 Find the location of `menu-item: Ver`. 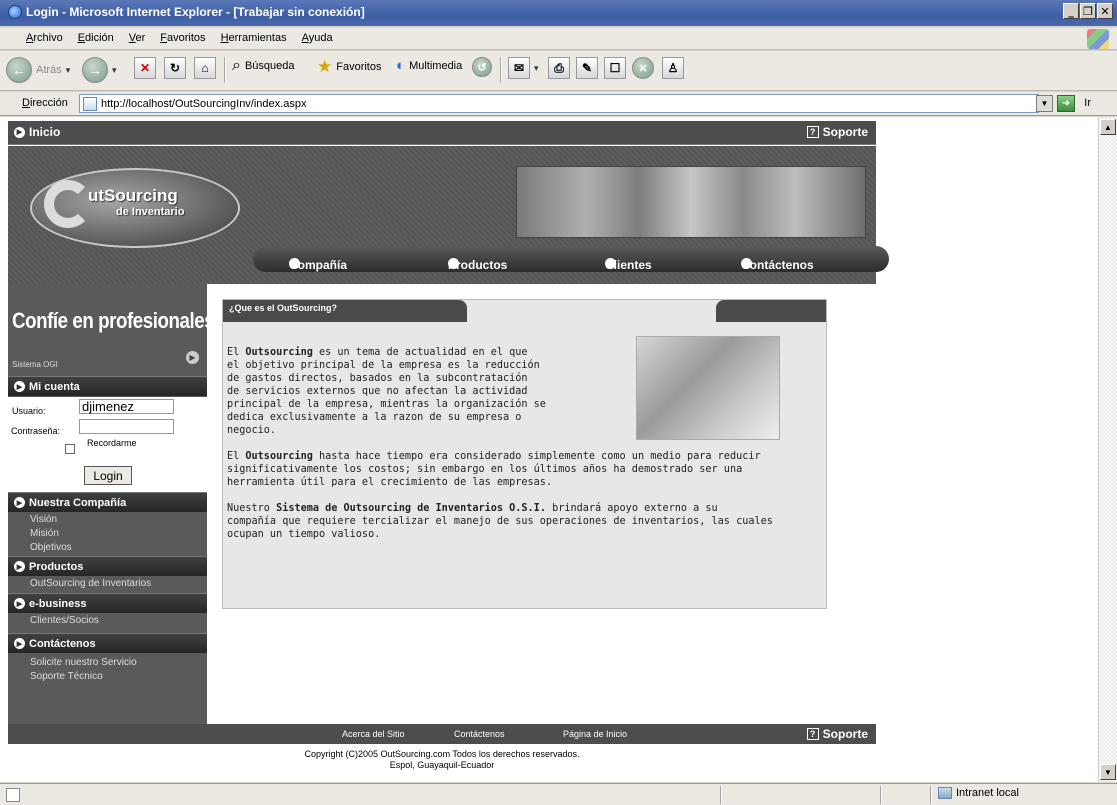

menu-item: Ver is located at coordinates (137, 38).